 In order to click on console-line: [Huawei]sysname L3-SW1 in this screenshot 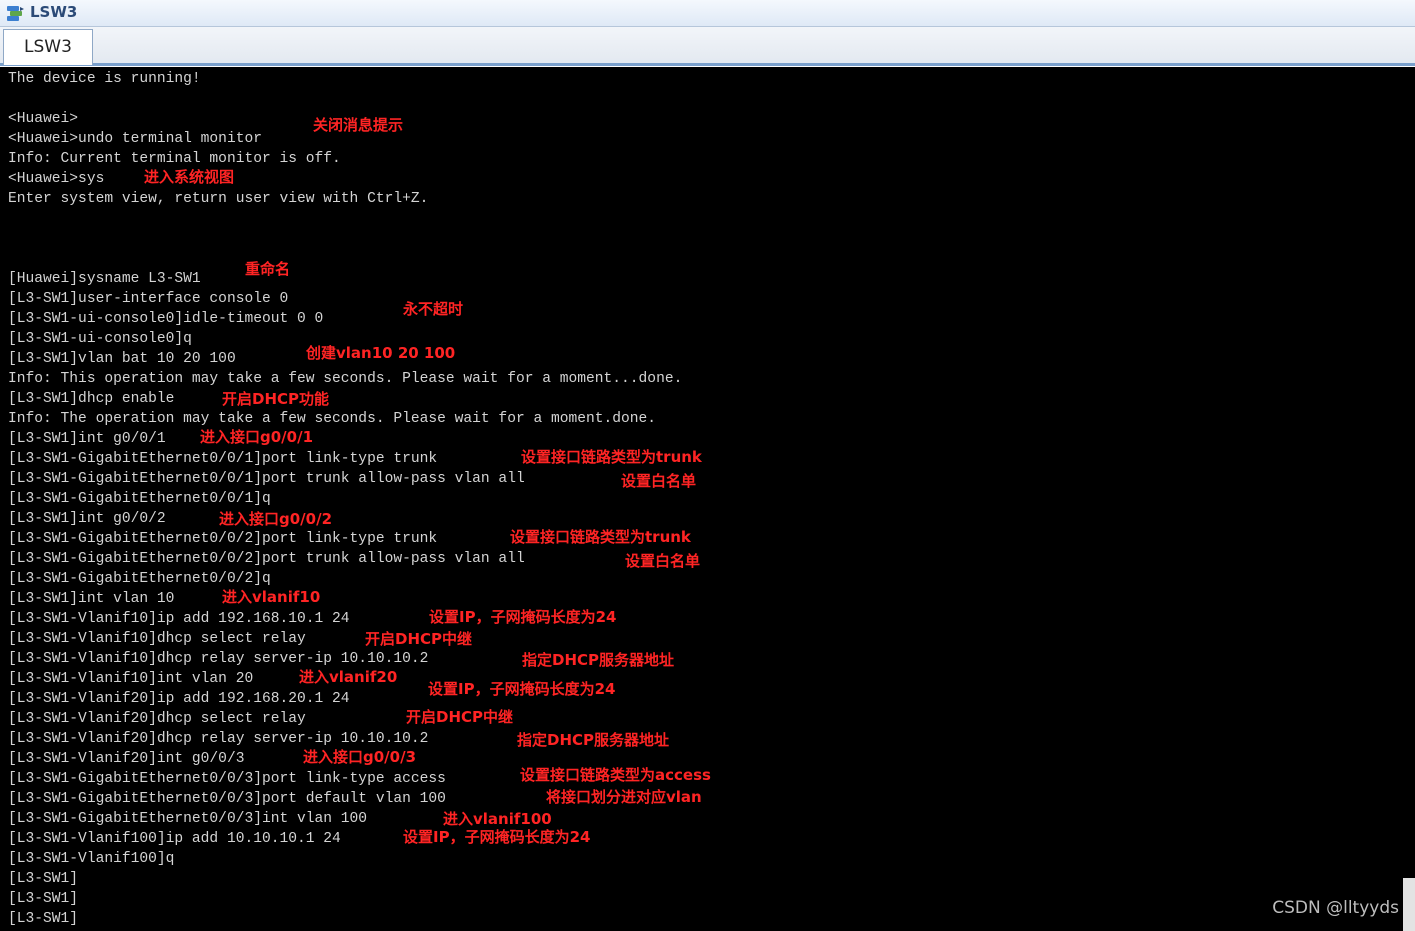, I will do `click(104, 279)`.